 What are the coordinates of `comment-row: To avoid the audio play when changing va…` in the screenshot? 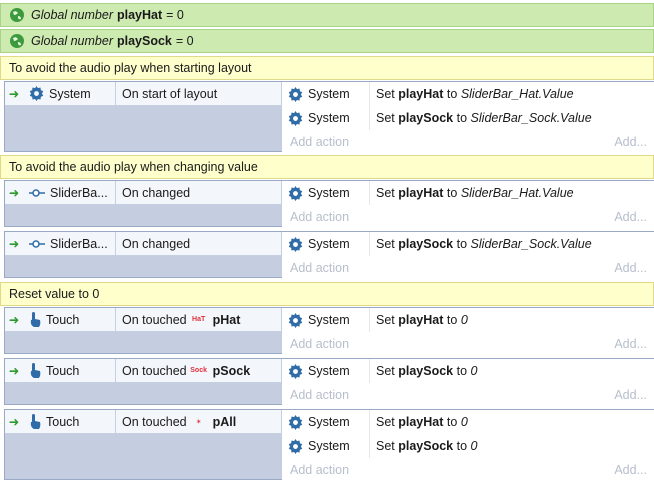 It's located at (327, 167).